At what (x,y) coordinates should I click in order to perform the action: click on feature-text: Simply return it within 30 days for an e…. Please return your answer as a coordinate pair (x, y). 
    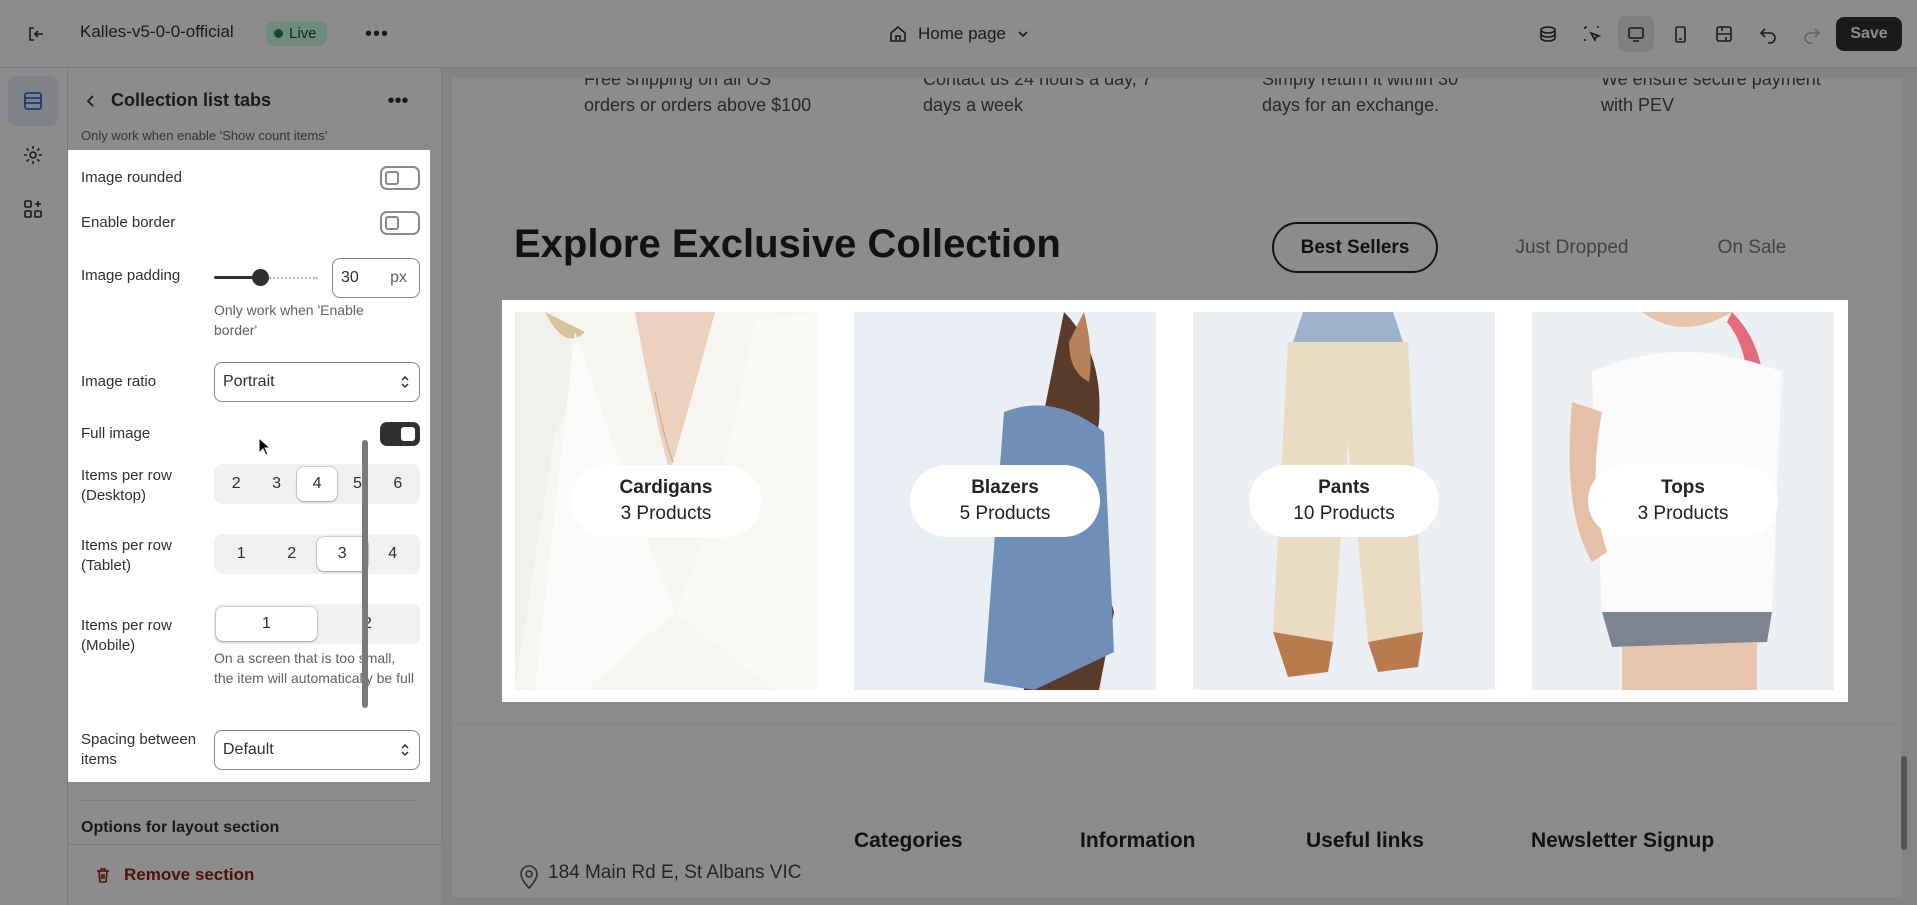
    Looking at the image, I should click on (1360, 96).